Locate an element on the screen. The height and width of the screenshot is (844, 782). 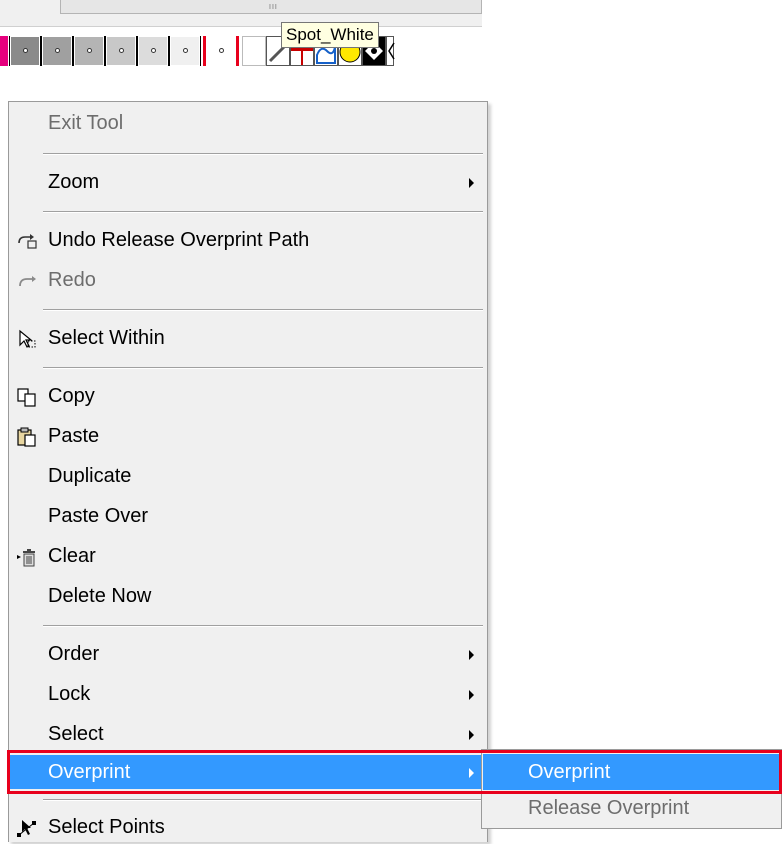
menu-item-label: Copy is located at coordinates (71, 396).